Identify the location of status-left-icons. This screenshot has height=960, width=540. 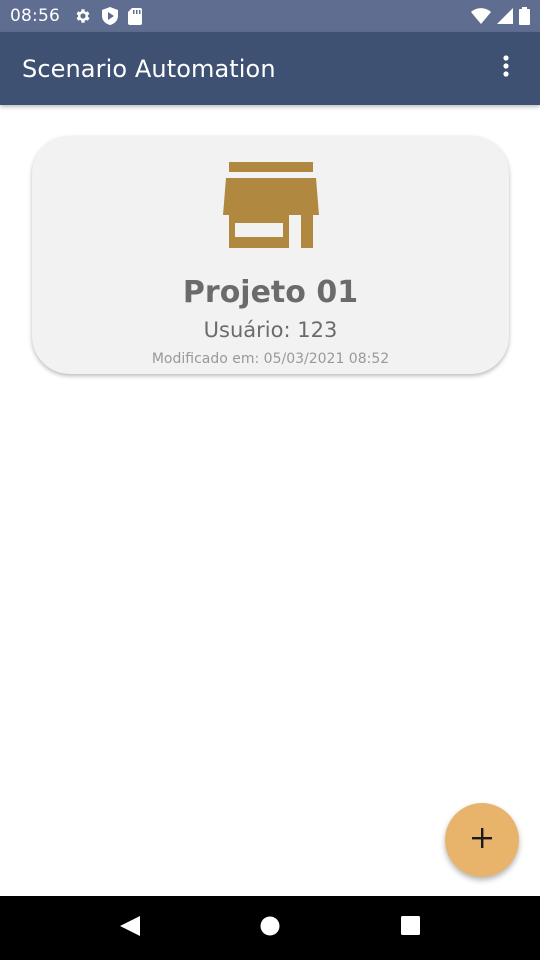
(108, 16).